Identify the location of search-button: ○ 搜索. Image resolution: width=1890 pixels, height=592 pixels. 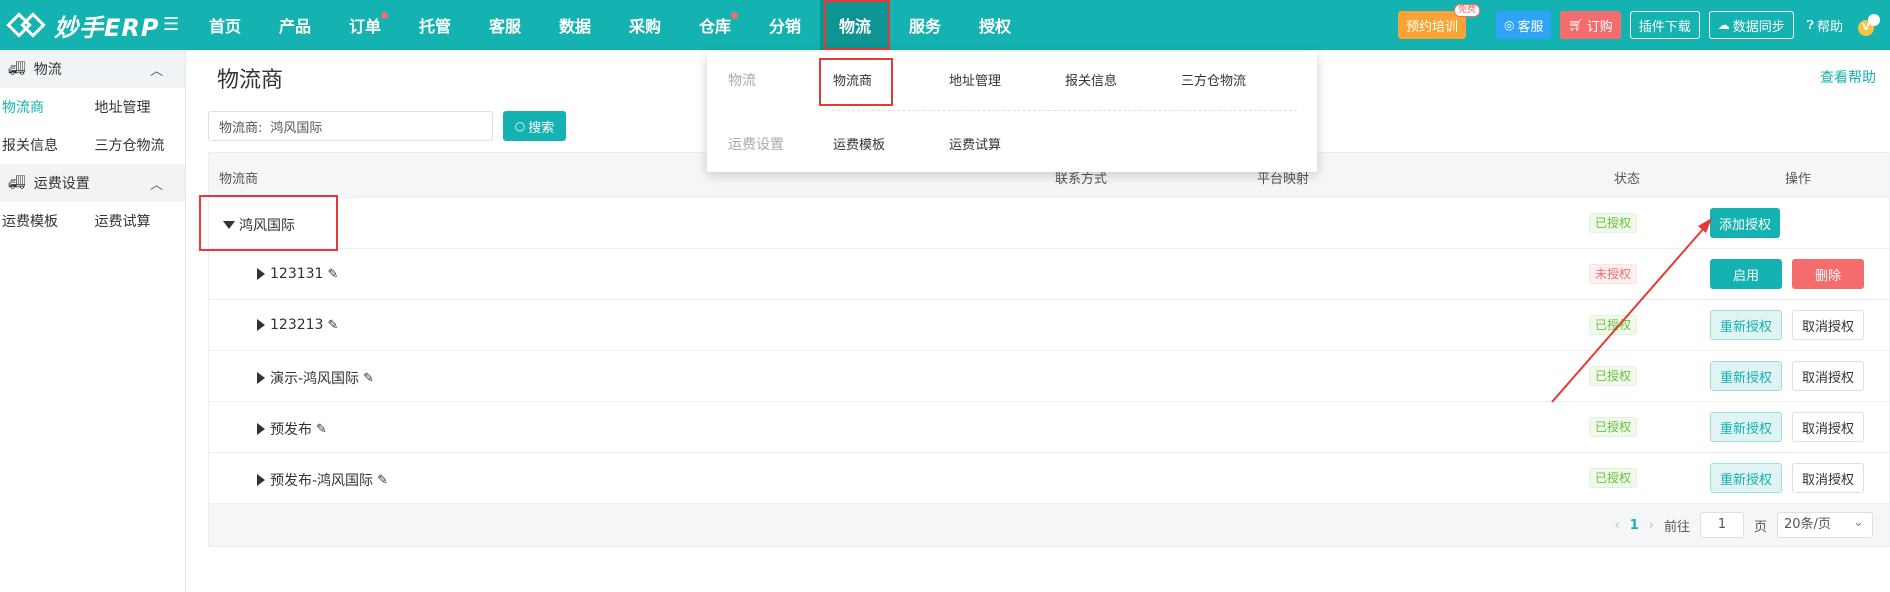
(534, 126).